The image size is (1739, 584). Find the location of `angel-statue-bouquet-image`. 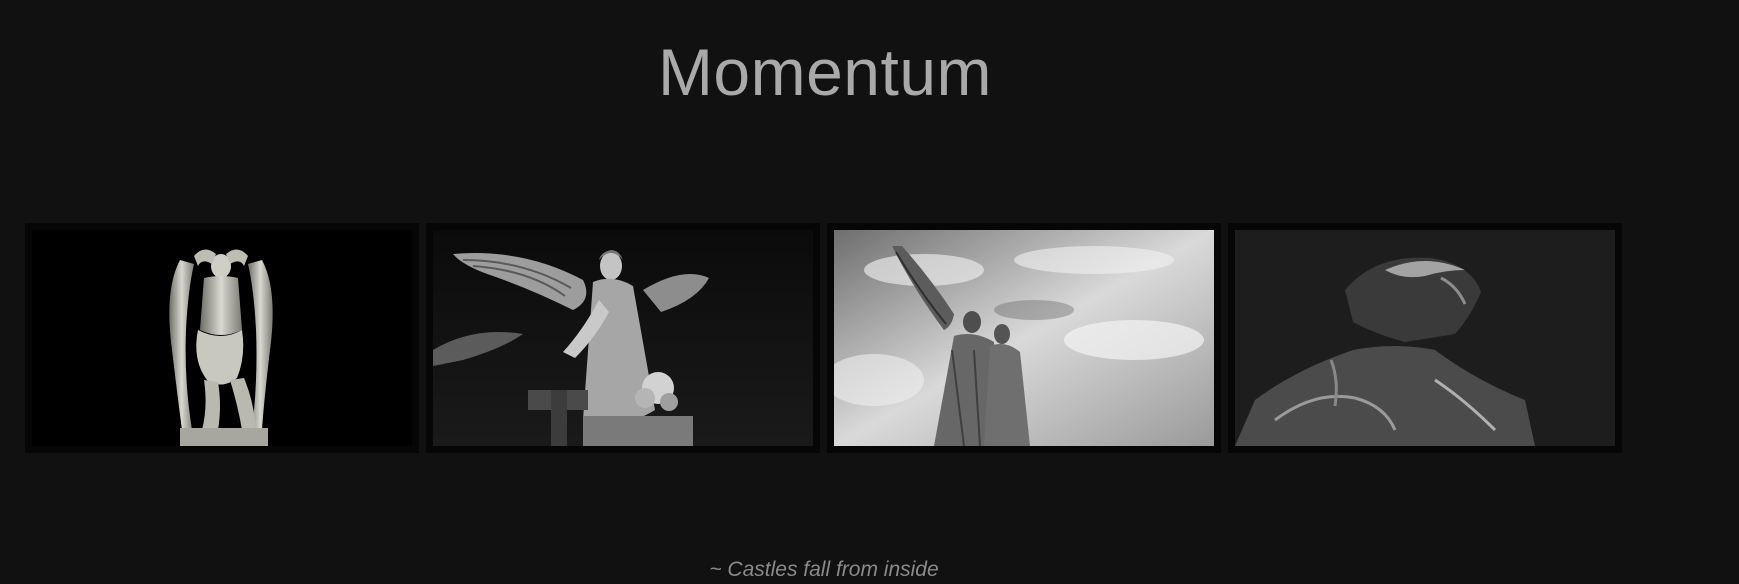

angel-statue-bouquet-image is located at coordinates (623, 338).